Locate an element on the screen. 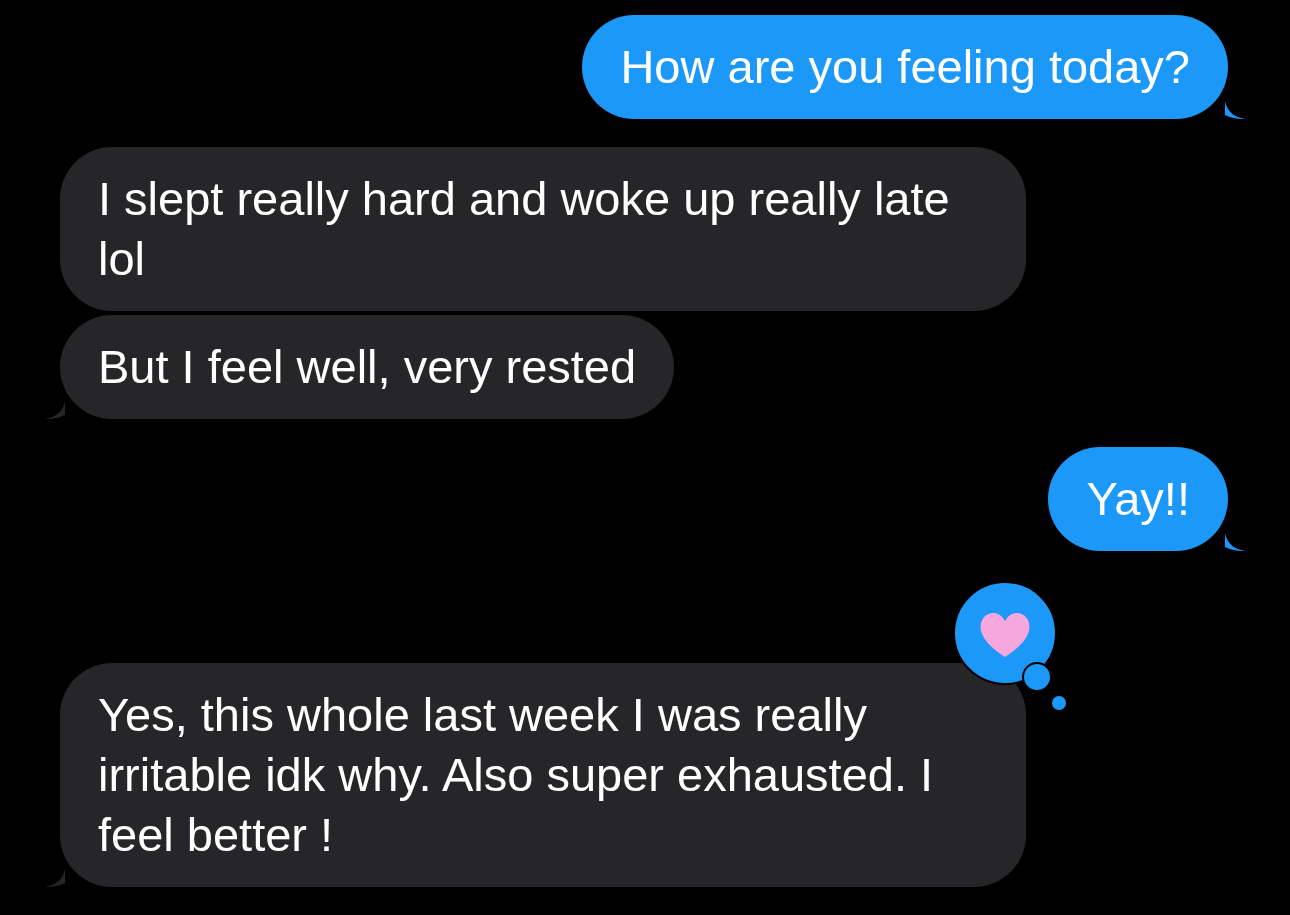  message-bubble: I slept really hard and woke up really late lol is located at coordinates (543, 229).